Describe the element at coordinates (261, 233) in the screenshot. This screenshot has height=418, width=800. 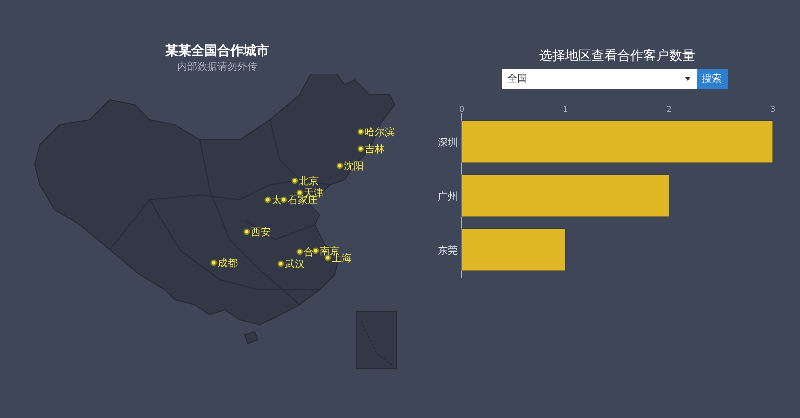
I see `city-label: 西安` at that location.